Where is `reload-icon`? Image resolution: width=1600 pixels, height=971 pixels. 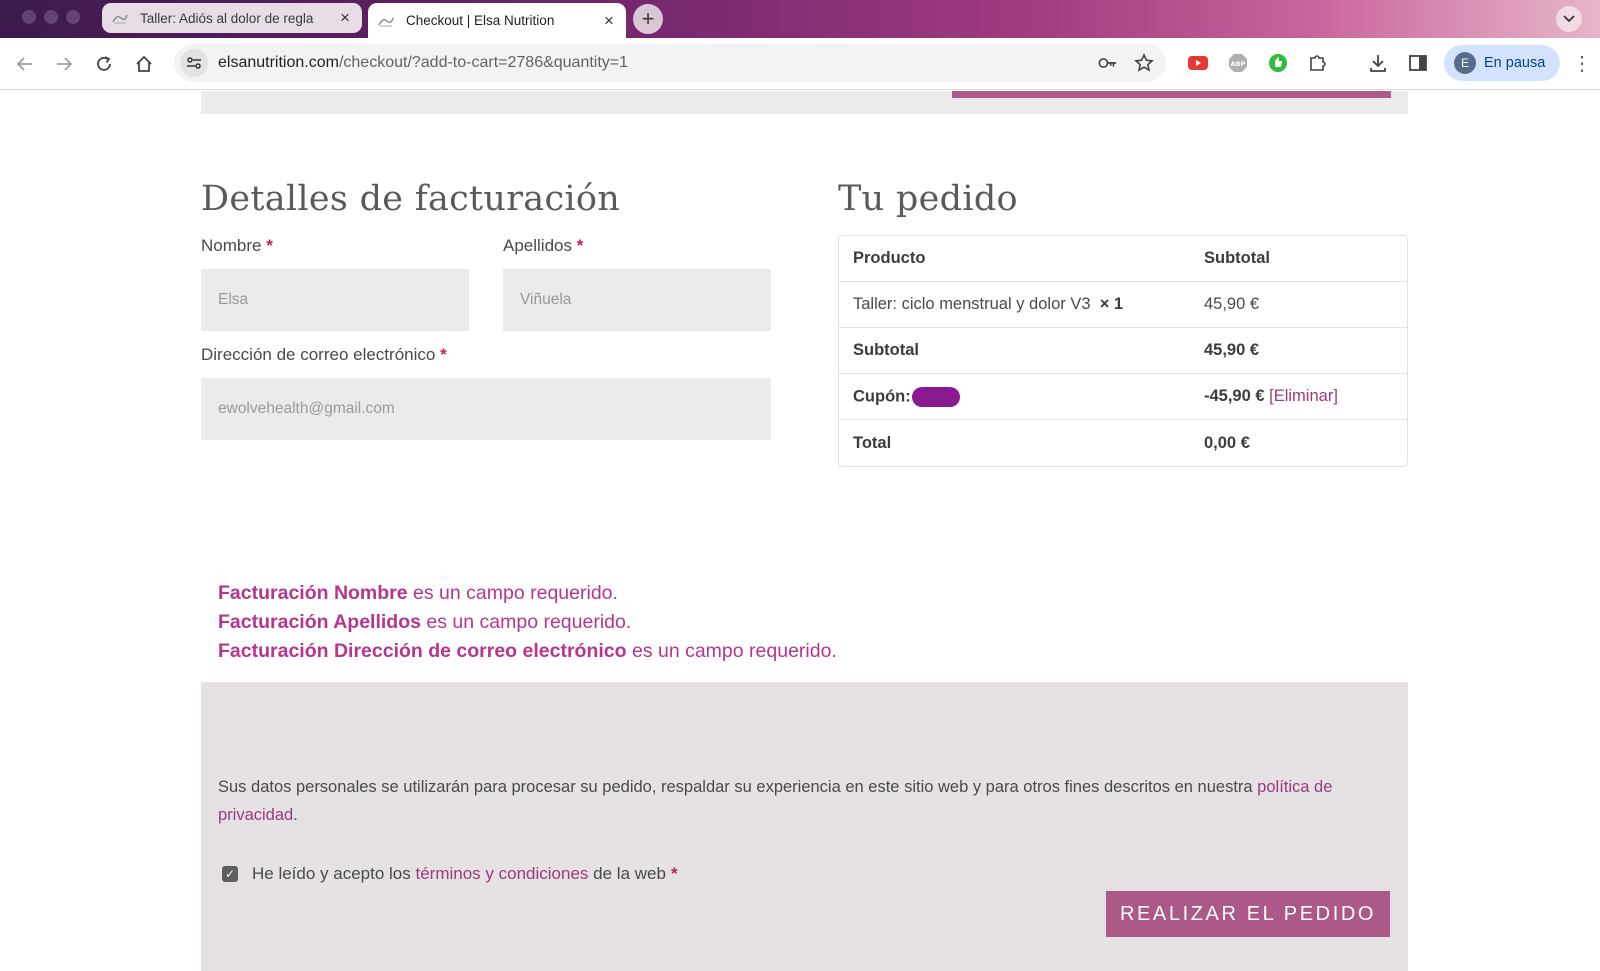 reload-icon is located at coordinates (104, 64).